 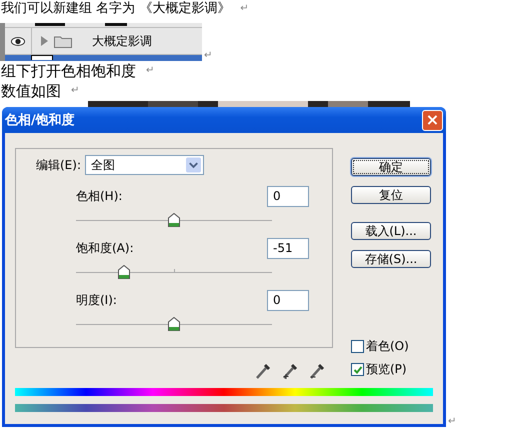 What do you see at coordinates (96, 300) in the screenshot?
I see `slider-label: 明度(I):` at bounding box center [96, 300].